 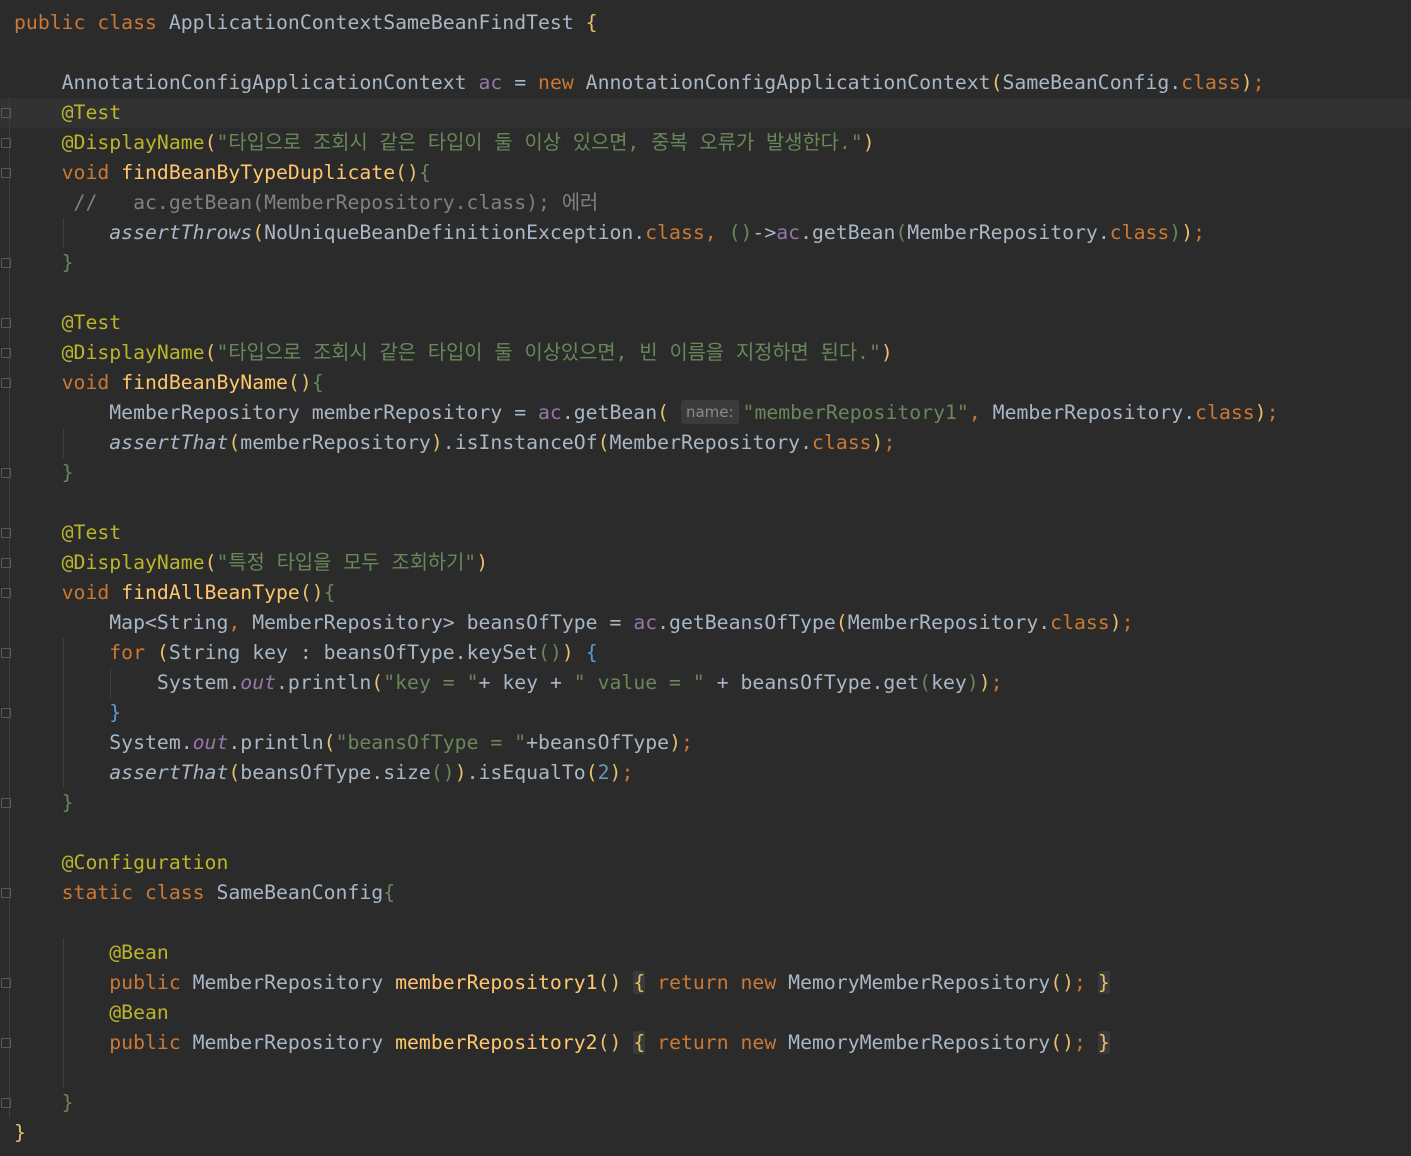 What do you see at coordinates (324, 682) in the screenshot?
I see `code-token: .println` at bounding box center [324, 682].